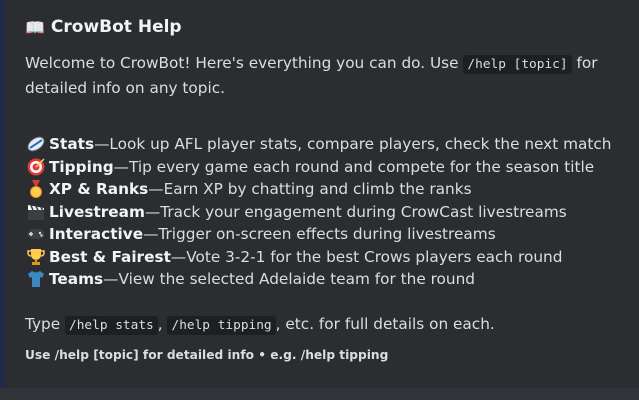  Describe the element at coordinates (111, 325) in the screenshot. I see `outro-code-stats: /help stats` at that location.